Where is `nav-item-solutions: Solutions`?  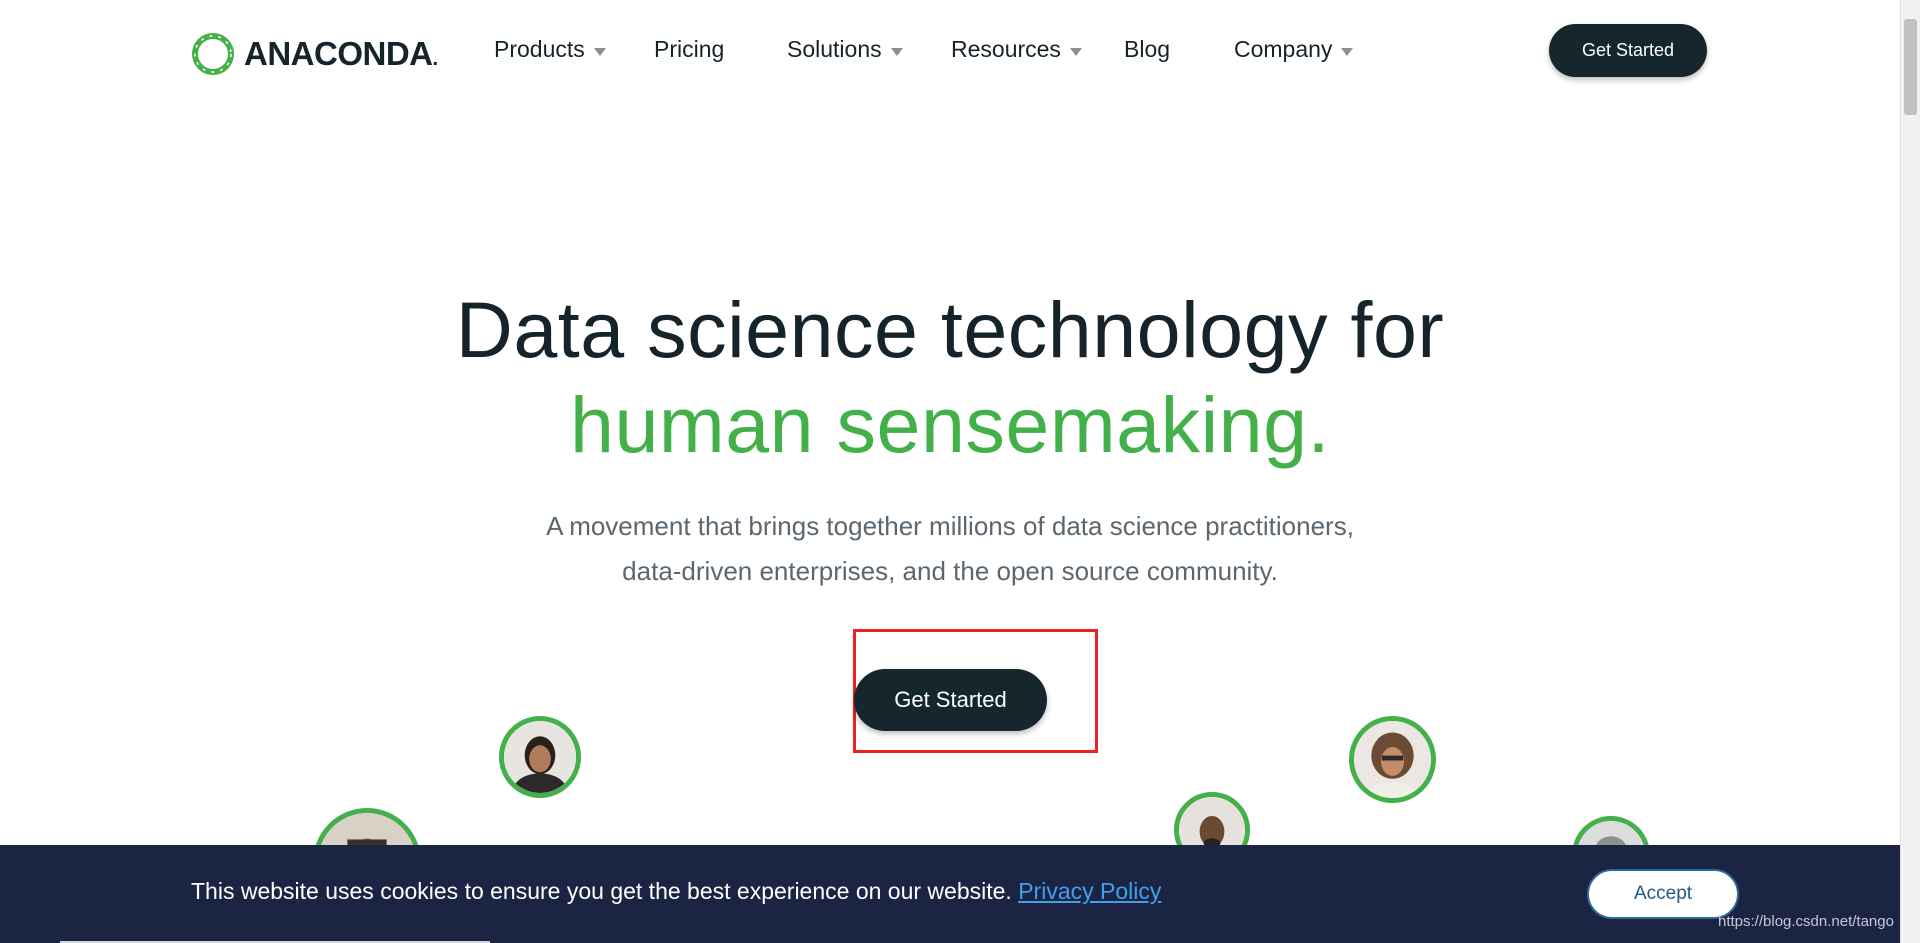 nav-item-solutions: Solutions is located at coordinates (845, 49).